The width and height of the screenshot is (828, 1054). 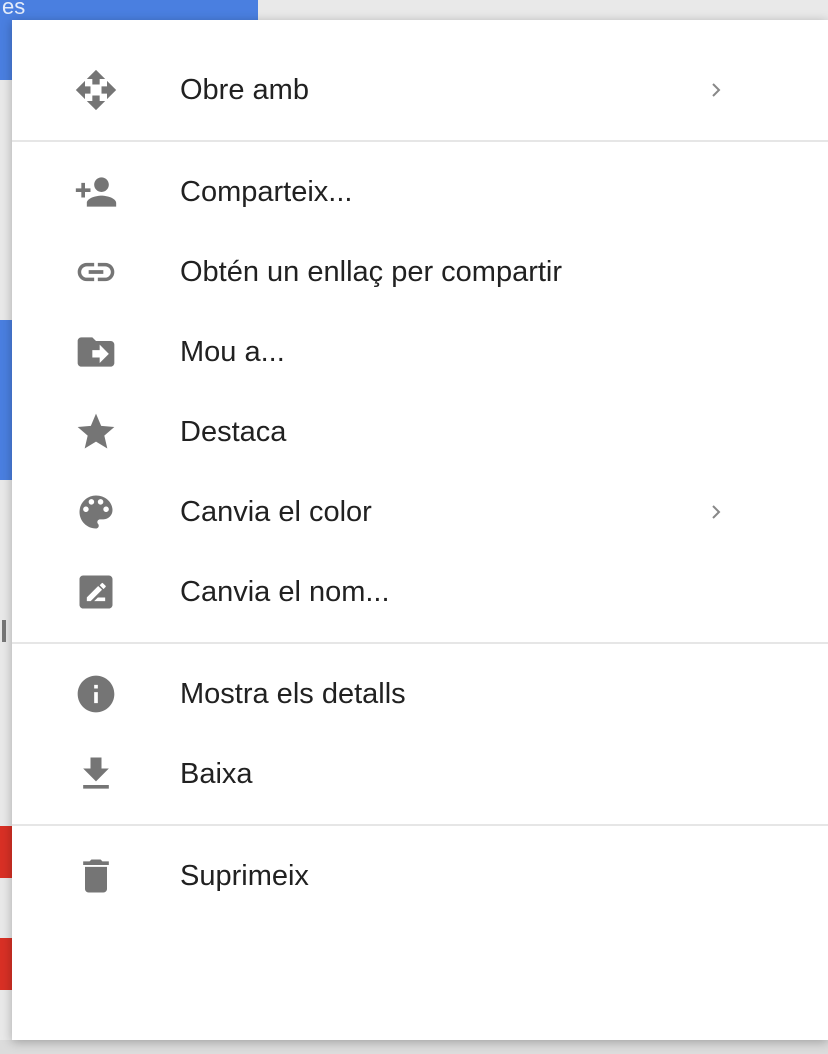 I want to click on background-top-bar: es, so click(x=129, y=10).